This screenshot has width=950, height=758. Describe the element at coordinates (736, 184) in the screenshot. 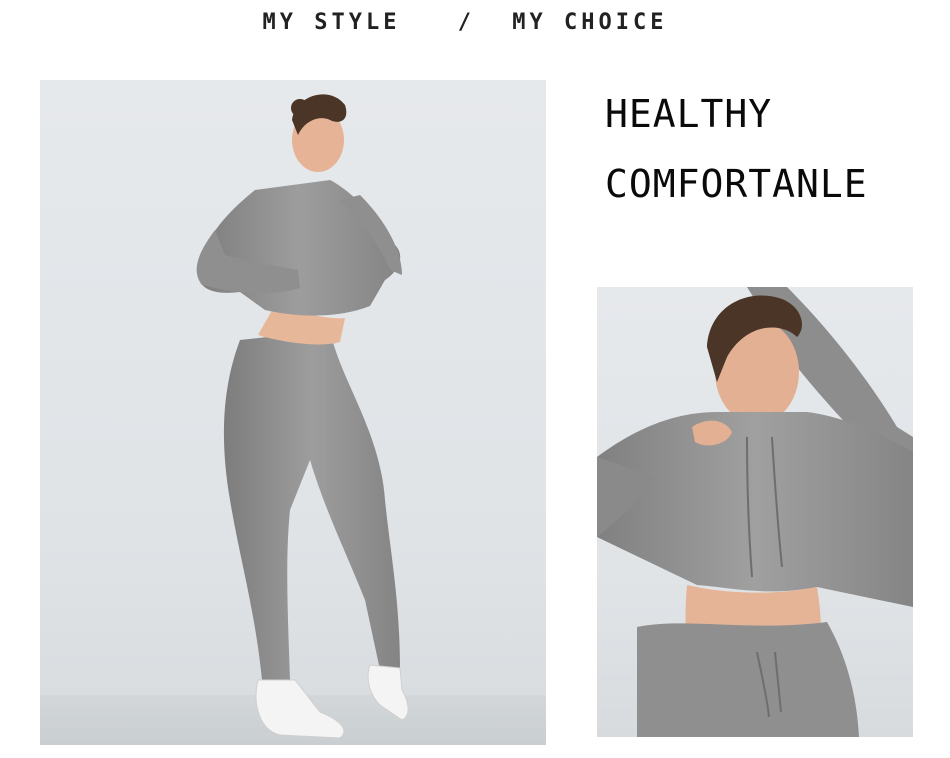

I see `headline-comfortanle: COMFORTANLE` at that location.